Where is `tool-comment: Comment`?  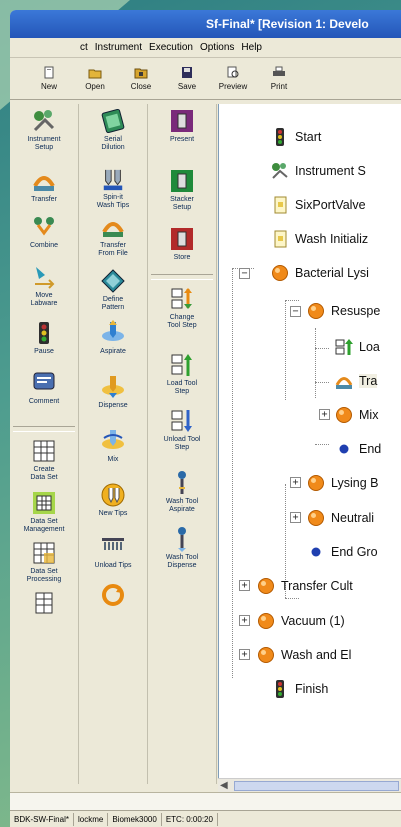 tool-comment: Comment is located at coordinates (44, 395).